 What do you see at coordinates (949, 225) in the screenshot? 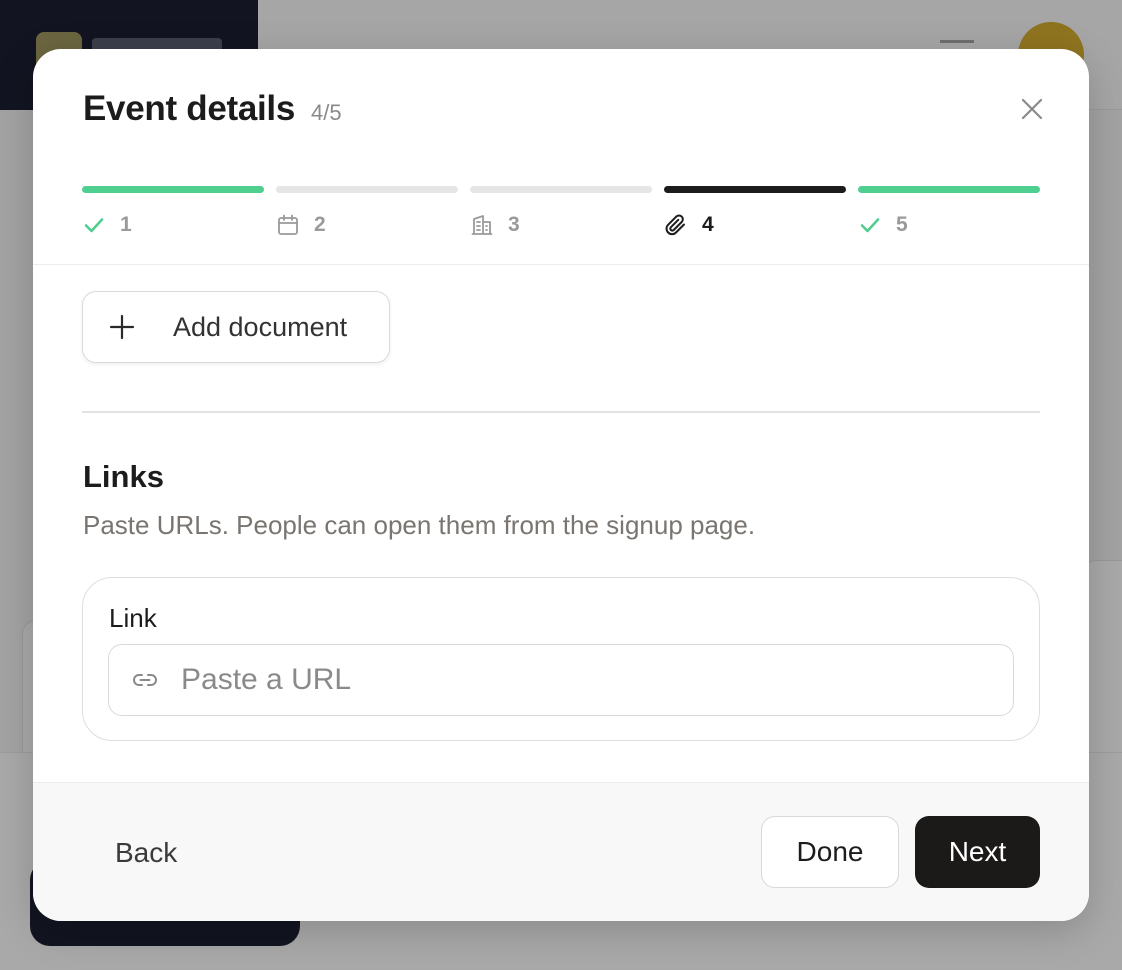
I see `step-5-label: 5` at bounding box center [949, 225].